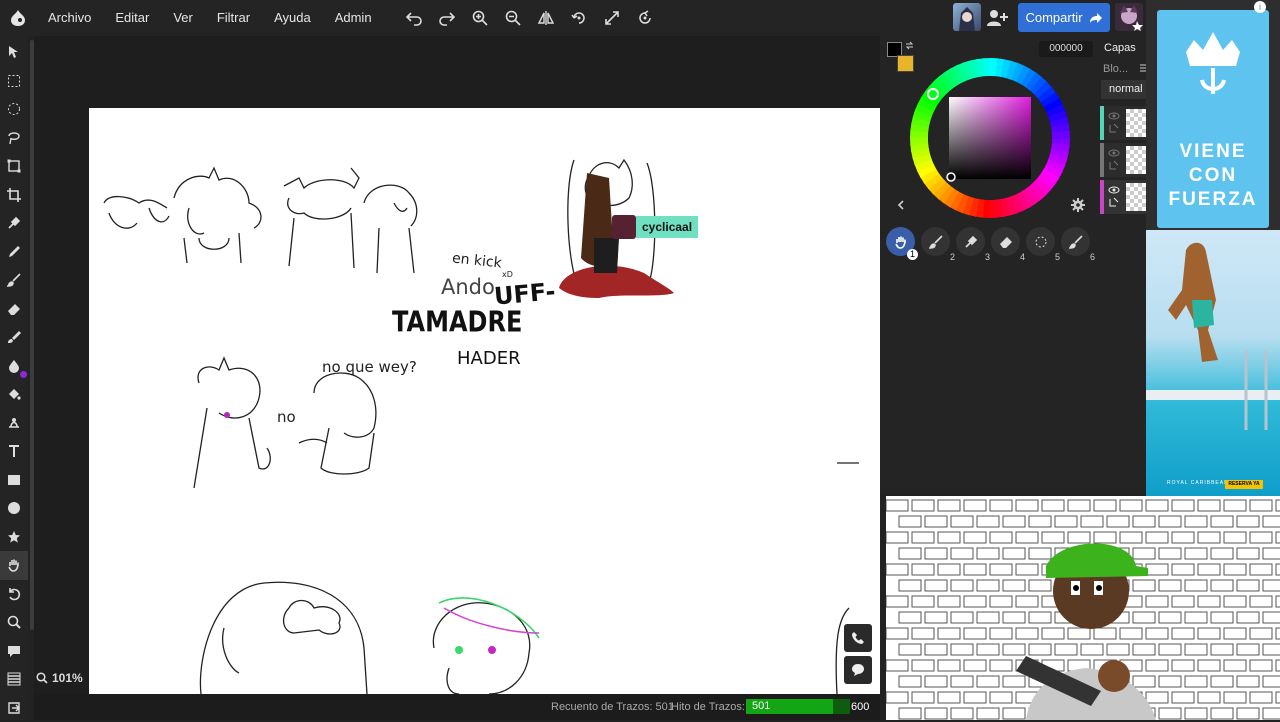 The width and height of the screenshot is (1280, 722). What do you see at coordinates (513, 18) in the screenshot?
I see `zoom-out-icon` at bounding box center [513, 18].